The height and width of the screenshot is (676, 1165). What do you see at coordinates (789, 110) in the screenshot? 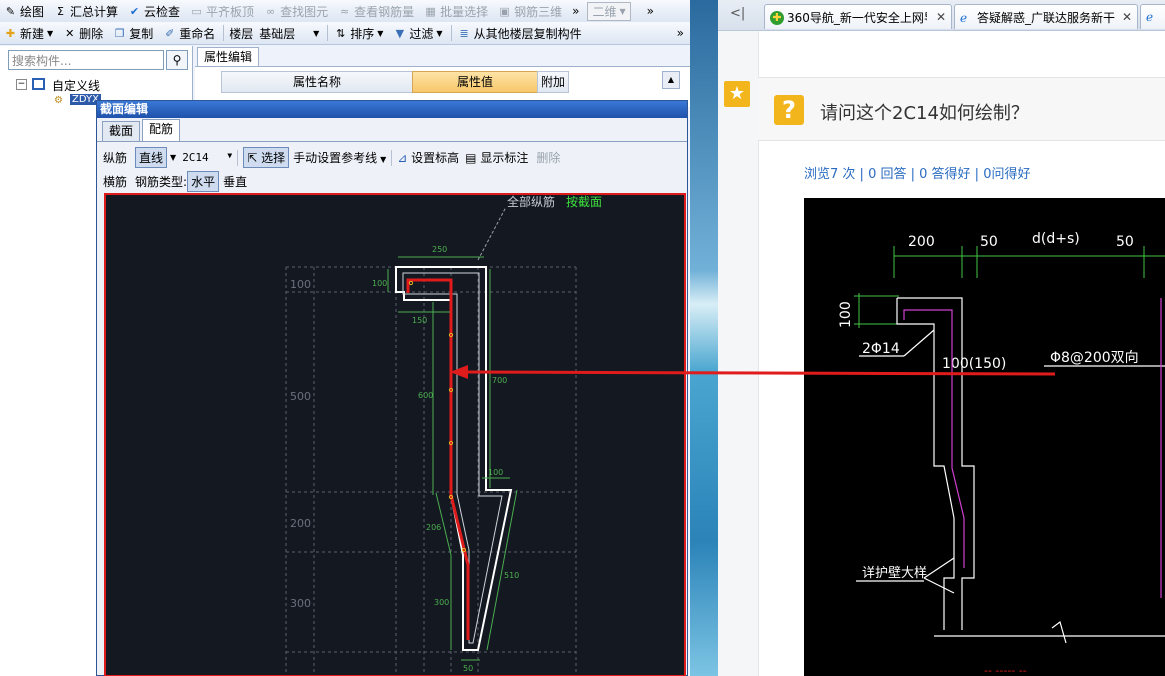
I see `question-mark-icon: ?` at bounding box center [789, 110].